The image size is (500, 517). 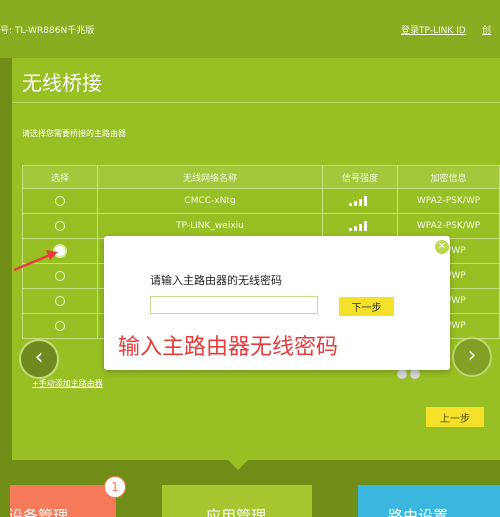 What do you see at coordinates (39, 359) in the screenshot?
I see `chevron-left-icon: ‹` at bounding box center [39, 359].